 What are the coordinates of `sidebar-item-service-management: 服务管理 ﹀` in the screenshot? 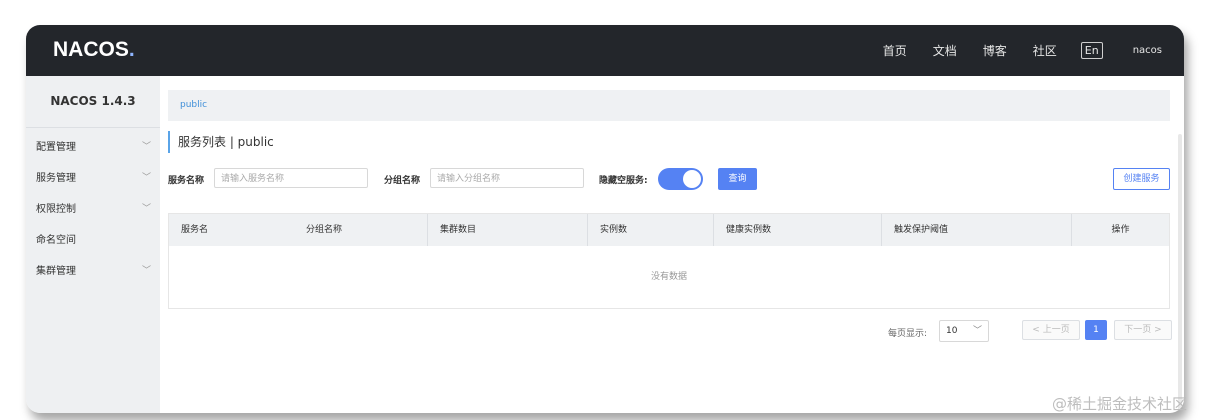 It's located at (93, 178).